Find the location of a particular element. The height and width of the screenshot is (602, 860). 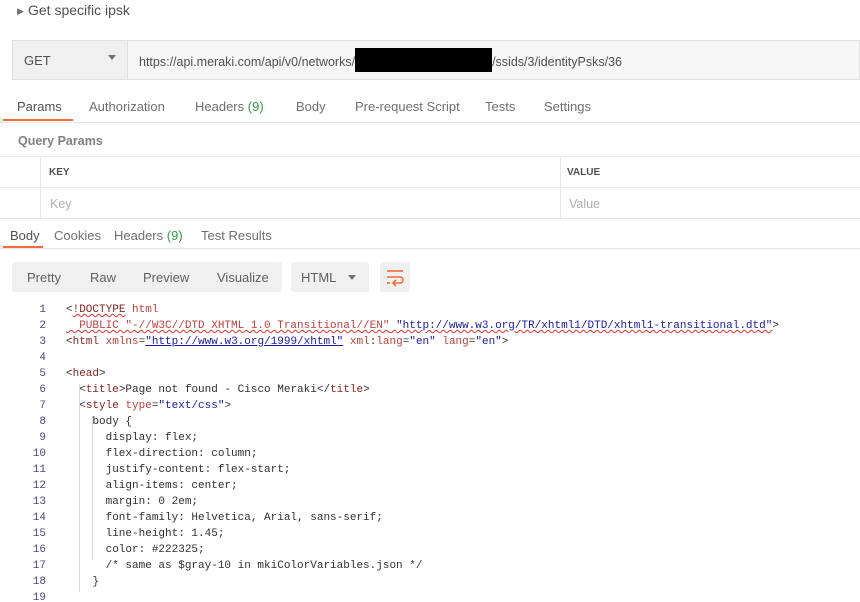

raw-button: Raw is located at coordinates (103, 277).